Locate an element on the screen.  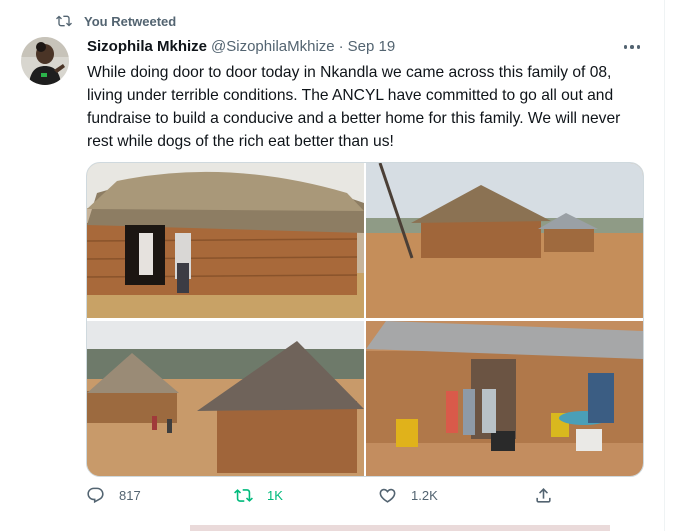
photo-huts-hillside-icon is located at coordinates (225, 398).